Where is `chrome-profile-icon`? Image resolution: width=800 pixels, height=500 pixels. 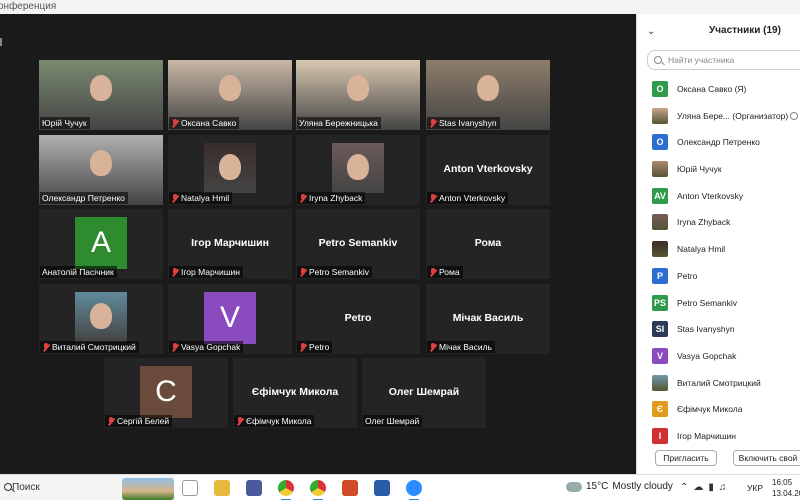
chrome-profile-icon is located at coordinates (318, 490).